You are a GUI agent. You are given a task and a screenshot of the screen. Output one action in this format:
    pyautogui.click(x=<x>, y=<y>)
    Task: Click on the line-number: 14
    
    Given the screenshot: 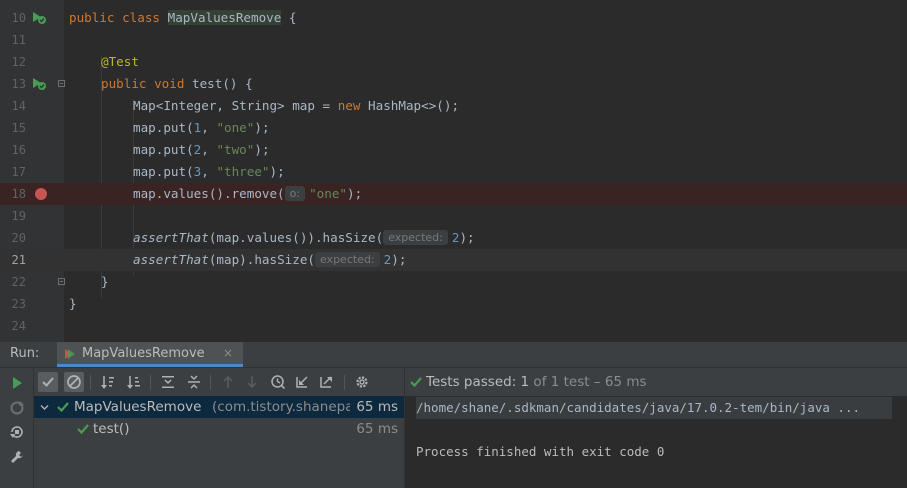 What is the action you would take?
    pyautogui.click(x=18, y=106)
    